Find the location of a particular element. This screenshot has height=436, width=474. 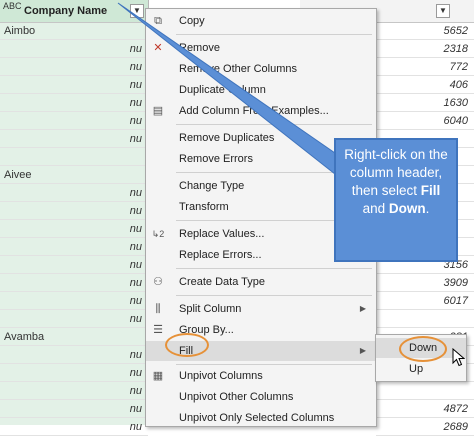

callout-period: . is located at coordinates (427, 208).